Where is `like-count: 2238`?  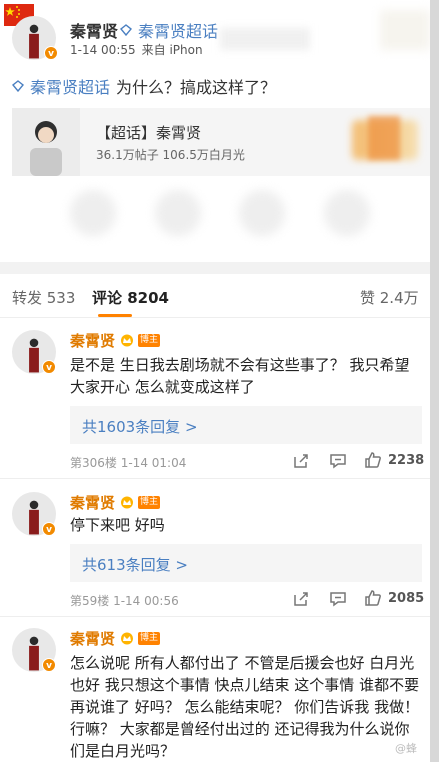
like-count: 2238 is located at coordinates (406, 460).